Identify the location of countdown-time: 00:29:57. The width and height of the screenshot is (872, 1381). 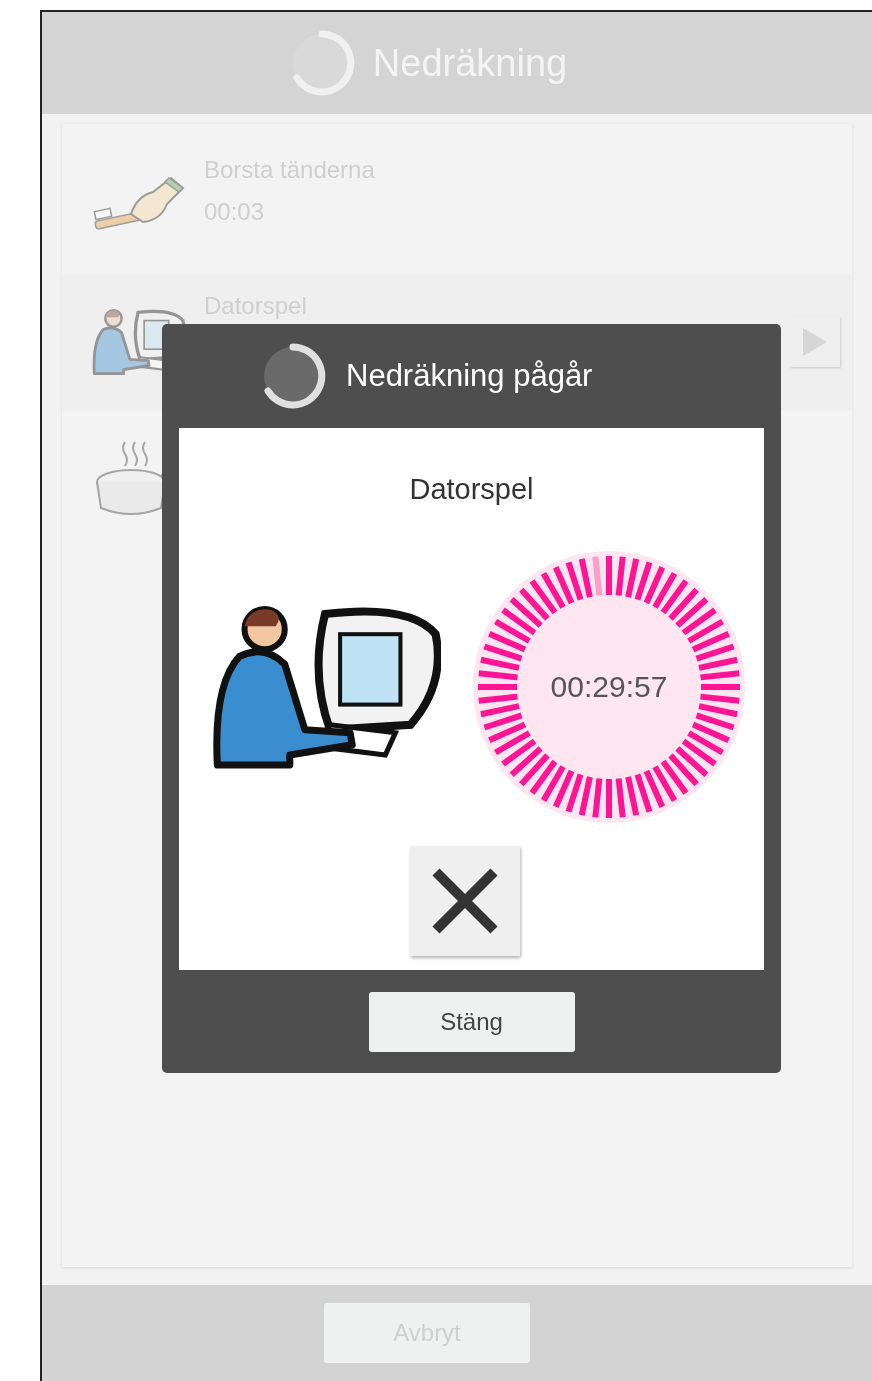
(609, 687).